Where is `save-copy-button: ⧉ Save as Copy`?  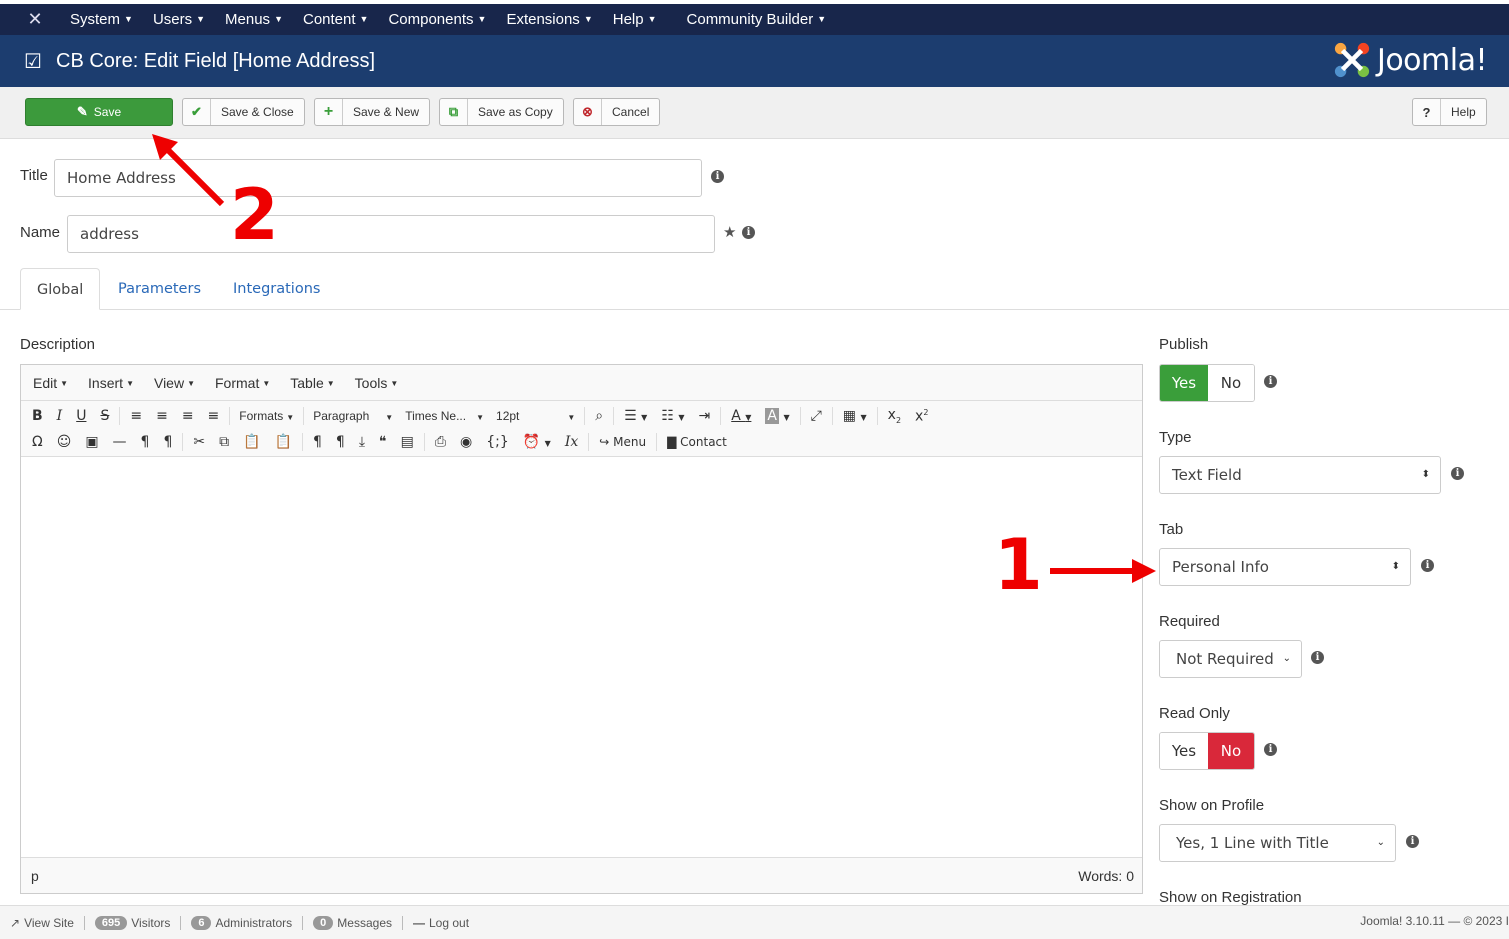 save-copy-button: ⧉ Save as Copy is located at coordinates (501, 112).